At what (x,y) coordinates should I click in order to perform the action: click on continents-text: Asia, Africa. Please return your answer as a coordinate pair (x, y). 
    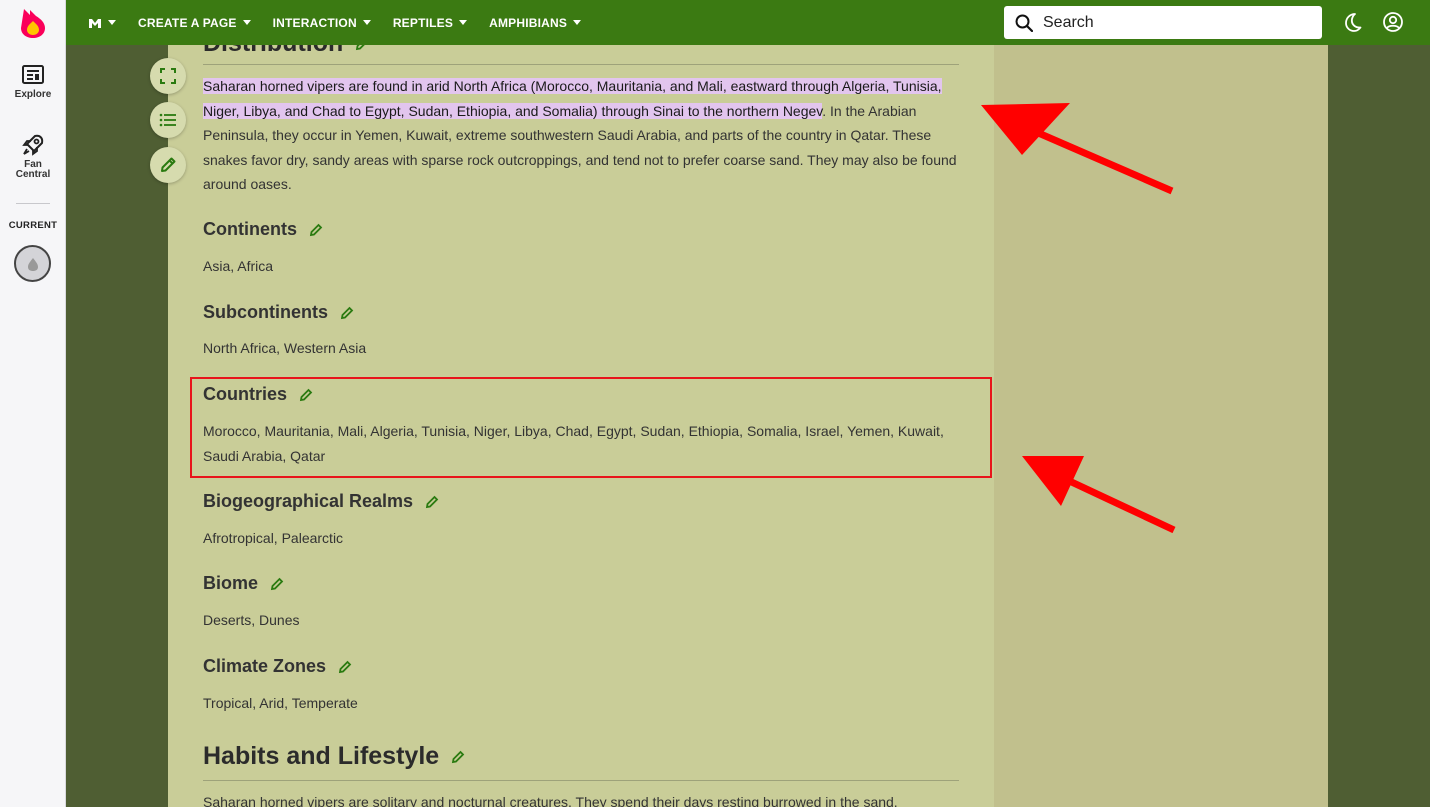
    Looking at the image, I should click on (238, 266).